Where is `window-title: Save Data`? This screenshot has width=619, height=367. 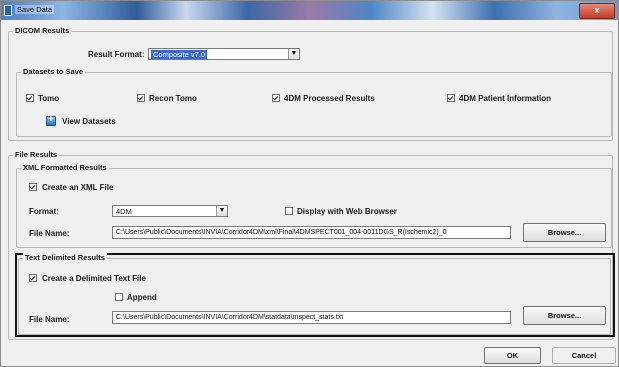 window-title: Save Data is located at coordinates (35, 9).